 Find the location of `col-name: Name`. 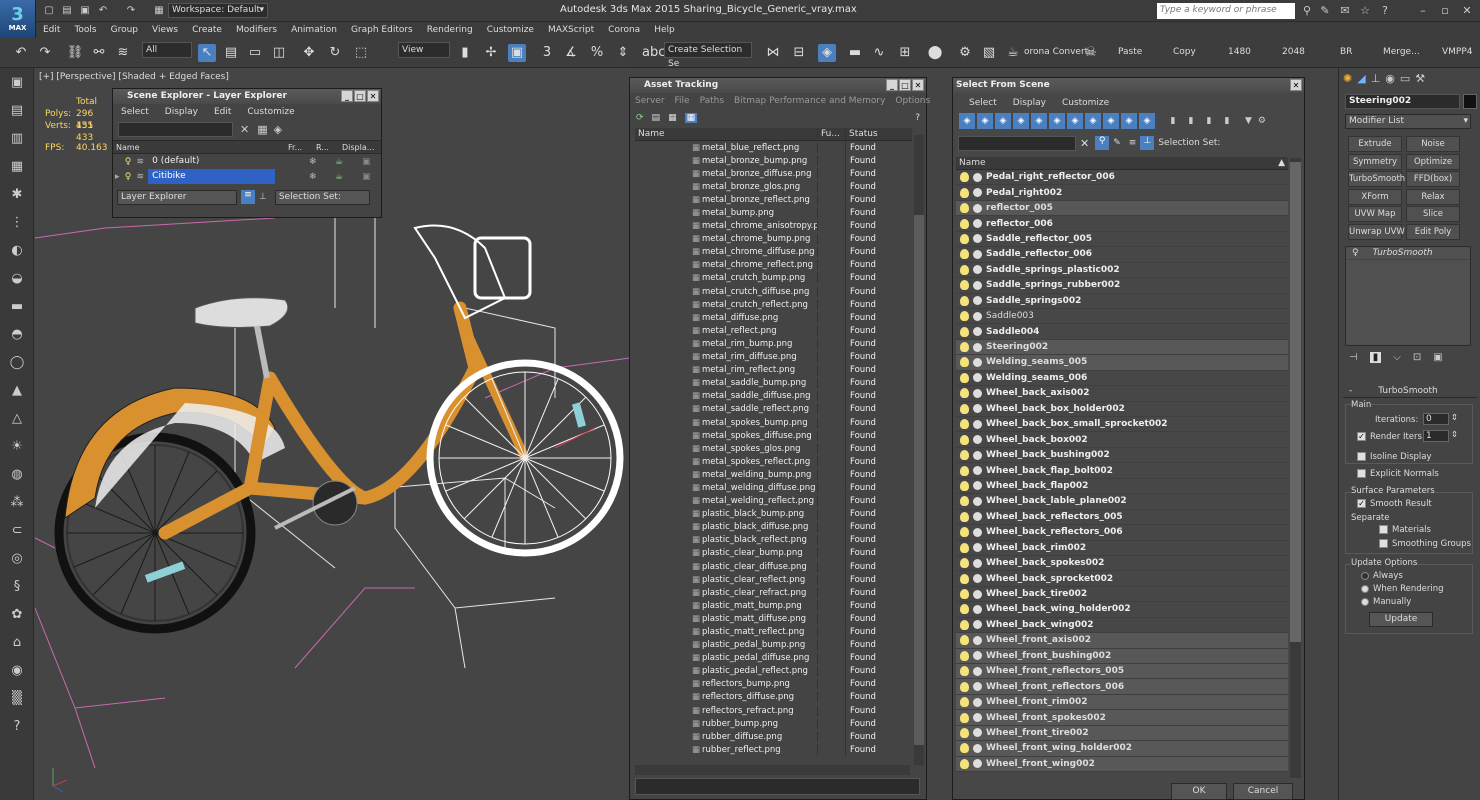

col-name: Name is located at coordinates (199, 147).